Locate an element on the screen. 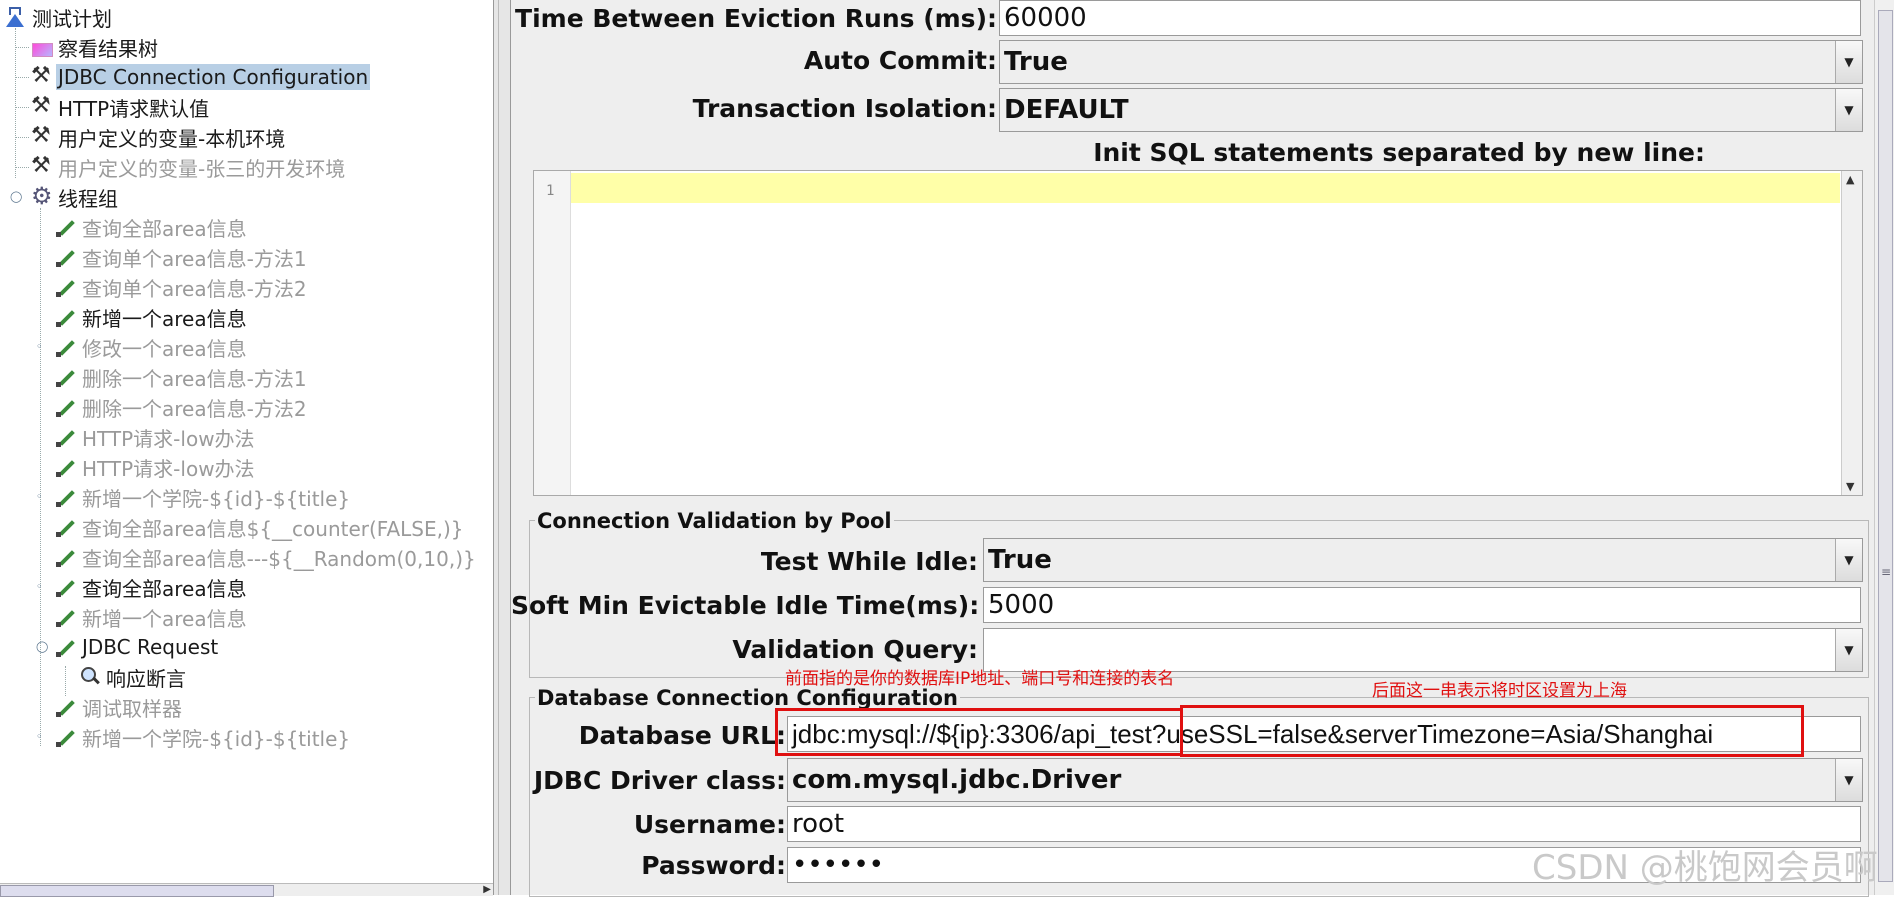  tree-node-label: 新增一个area信息 is located at coordinates (164, 318).